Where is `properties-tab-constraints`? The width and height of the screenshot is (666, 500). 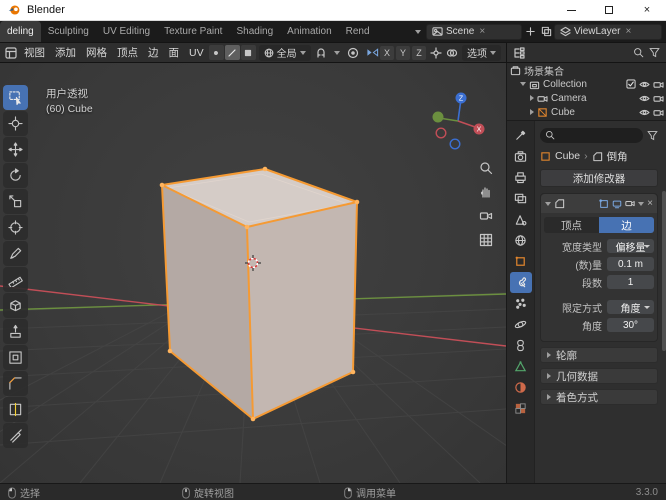 properties-tab-constraints is located at coordinates (521, 345).